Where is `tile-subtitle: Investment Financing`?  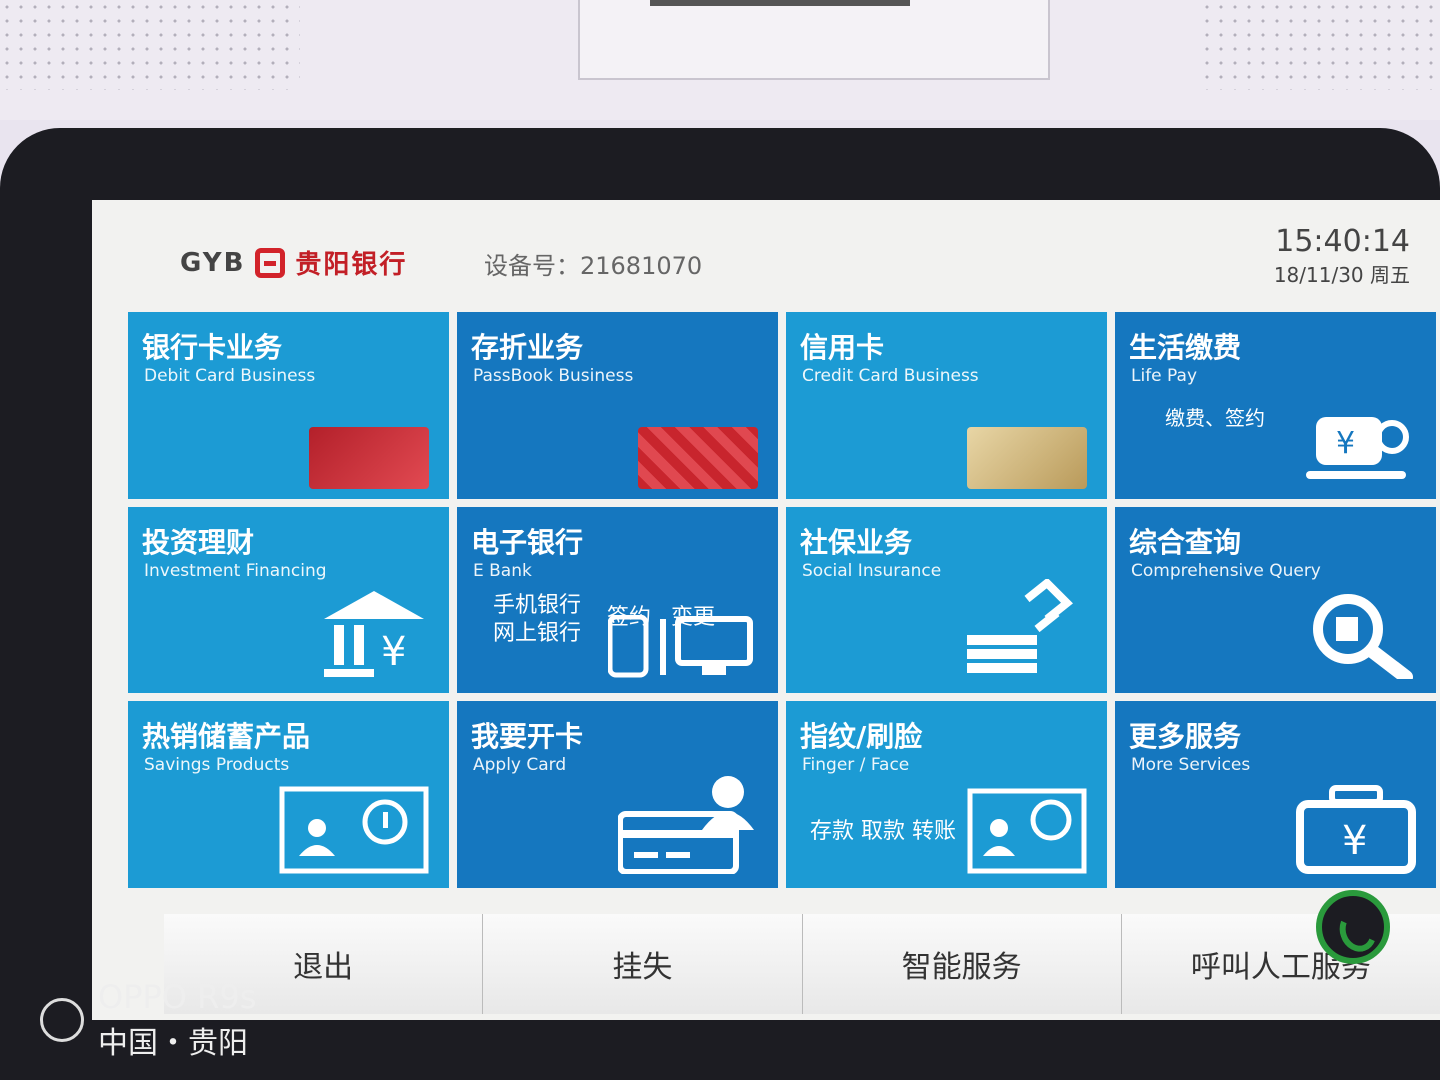
tile-subtitle: Investment Financing is located at coordinates (235, 570).